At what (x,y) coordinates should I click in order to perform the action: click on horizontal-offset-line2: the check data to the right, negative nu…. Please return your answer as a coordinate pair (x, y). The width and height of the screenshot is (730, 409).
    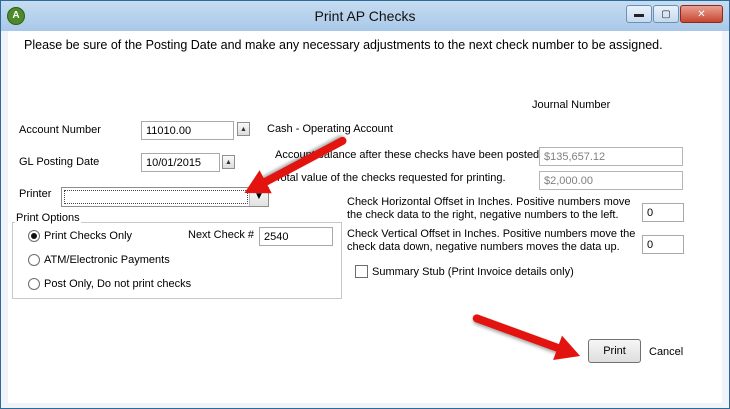
    Looking at the image, I should click on (483, 215).